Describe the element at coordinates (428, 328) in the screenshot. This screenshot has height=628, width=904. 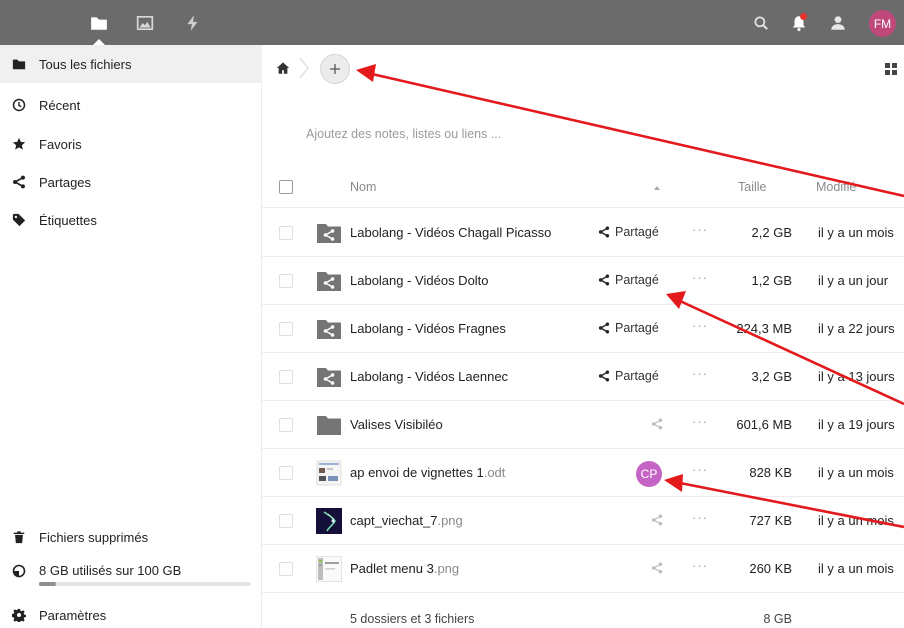
I see `file-name: Labolang - Vidéos Fragnes` at that location.